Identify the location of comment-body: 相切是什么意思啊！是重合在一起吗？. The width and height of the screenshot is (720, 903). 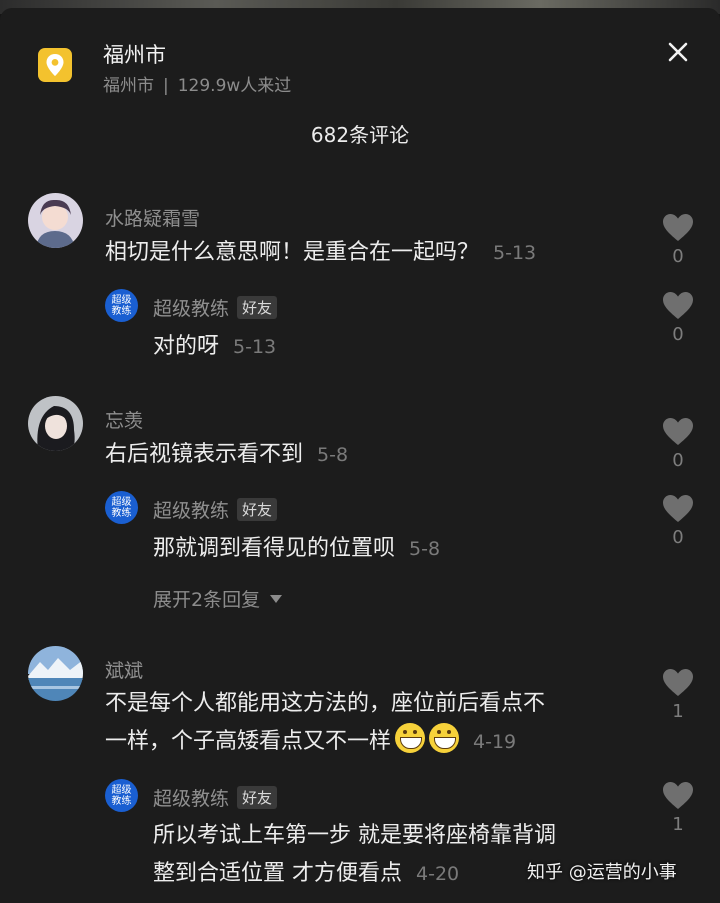
(292, 252).